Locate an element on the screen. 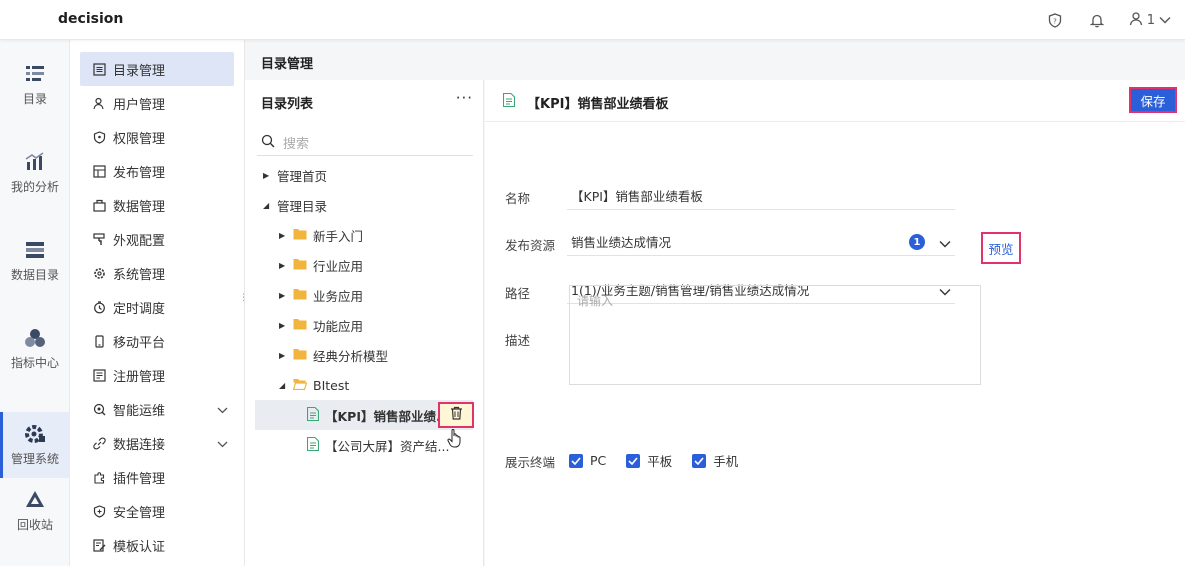  tree-node-label: 经典分析模型 is located at coordinates (351, 356).